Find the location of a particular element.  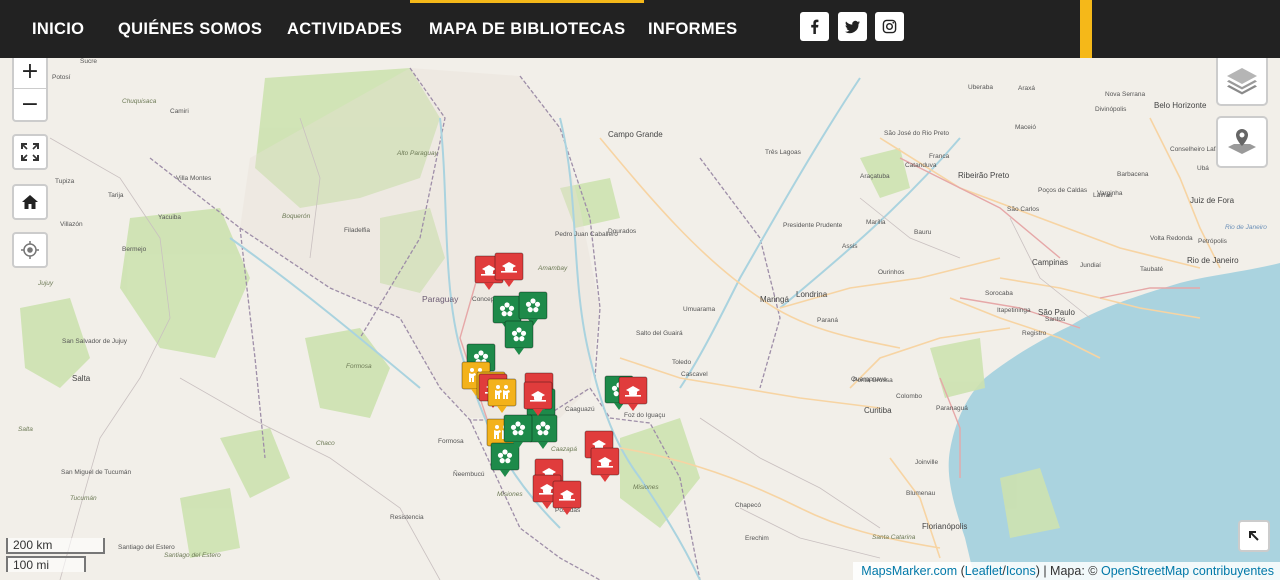

home-icon is located at coordinates (30, 202).